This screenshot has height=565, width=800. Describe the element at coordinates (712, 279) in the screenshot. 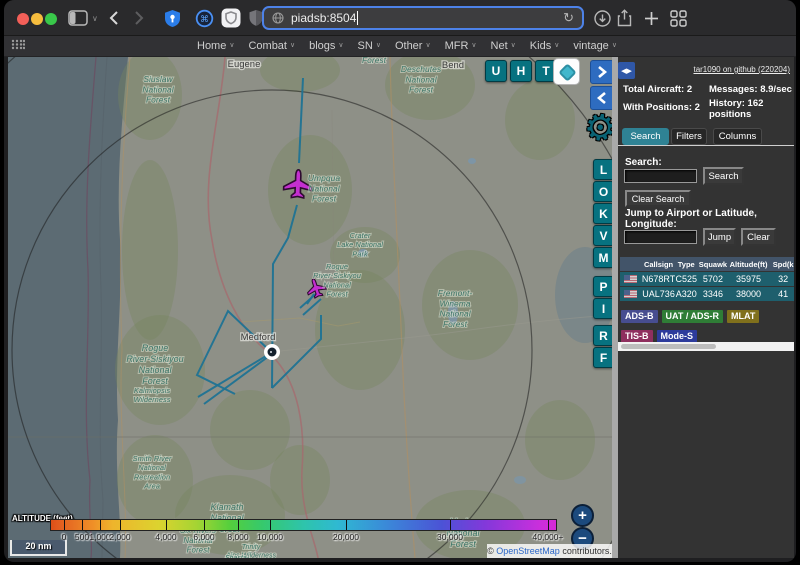

I see `squawk-cell: 5702` at that location.